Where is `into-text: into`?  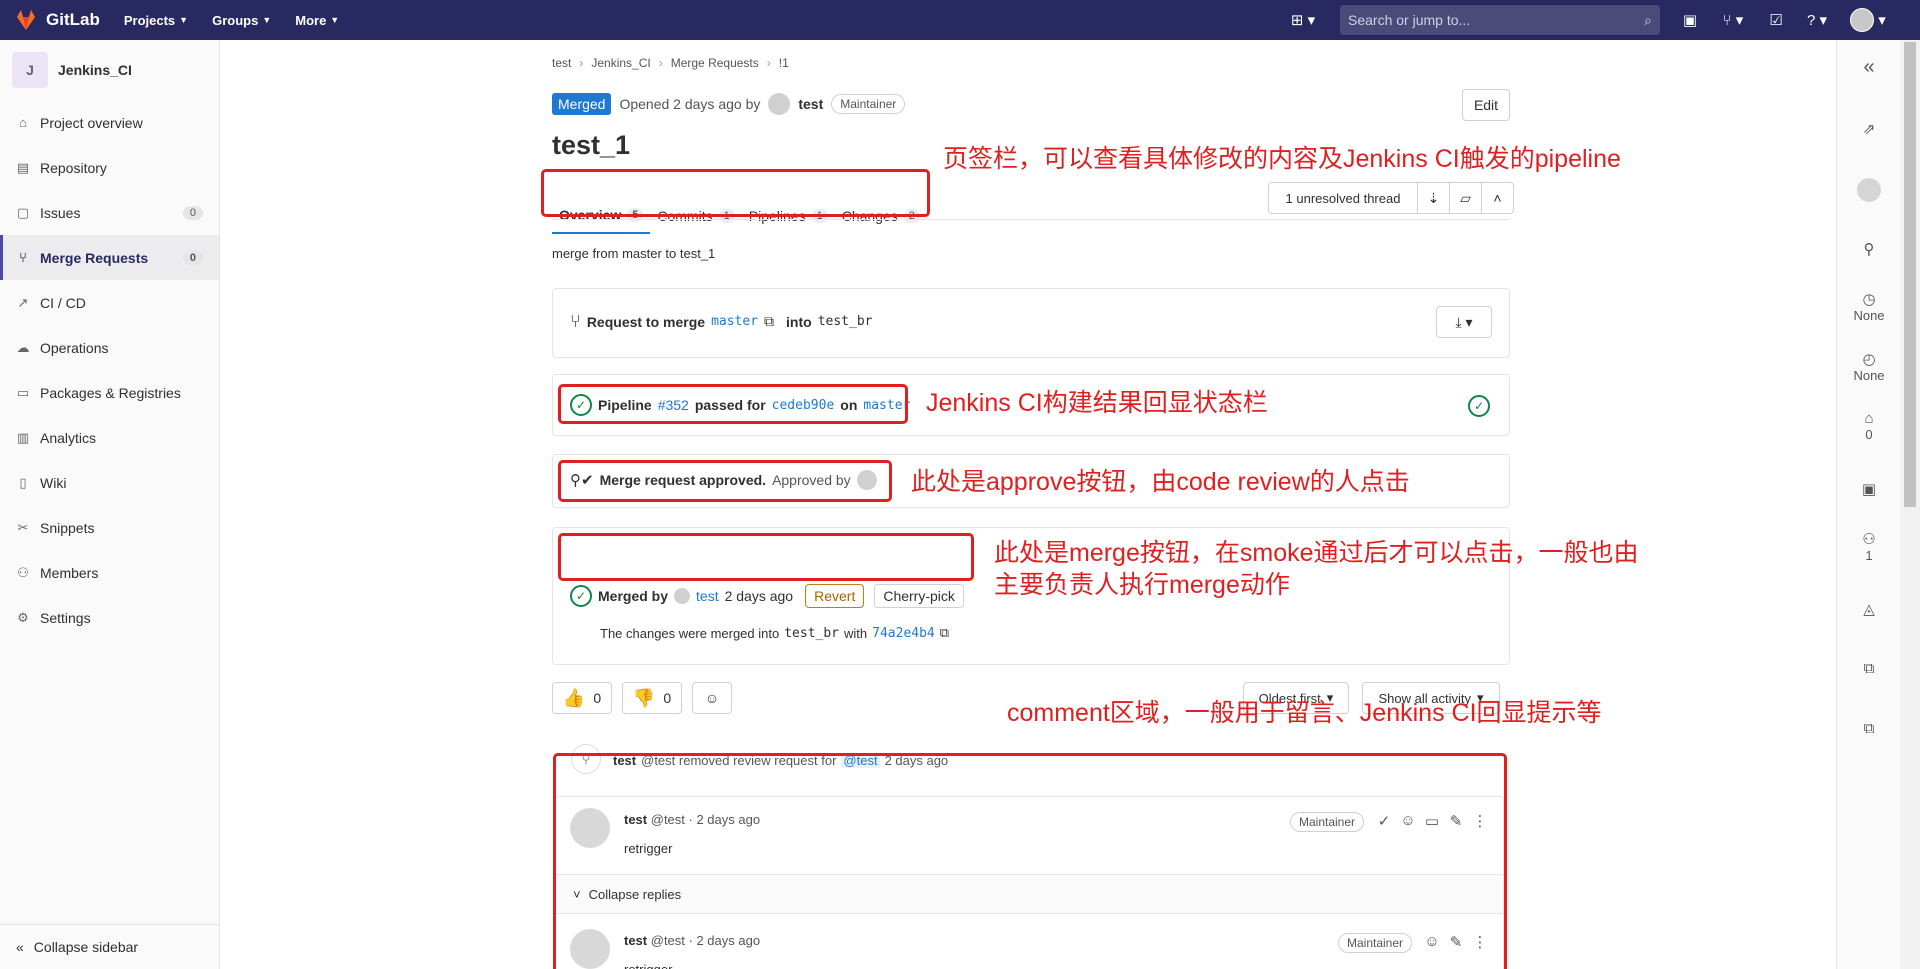
into-text: into is located at coordinates (799, 321).